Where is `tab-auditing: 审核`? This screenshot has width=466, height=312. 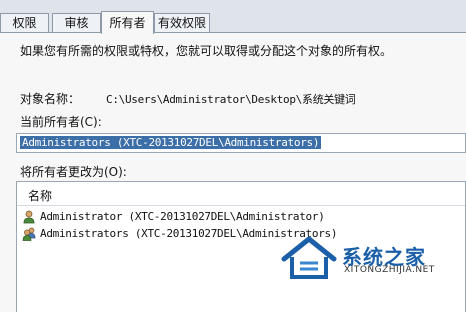 tab-auditing: 审核 is located at coordinates (76, 22).